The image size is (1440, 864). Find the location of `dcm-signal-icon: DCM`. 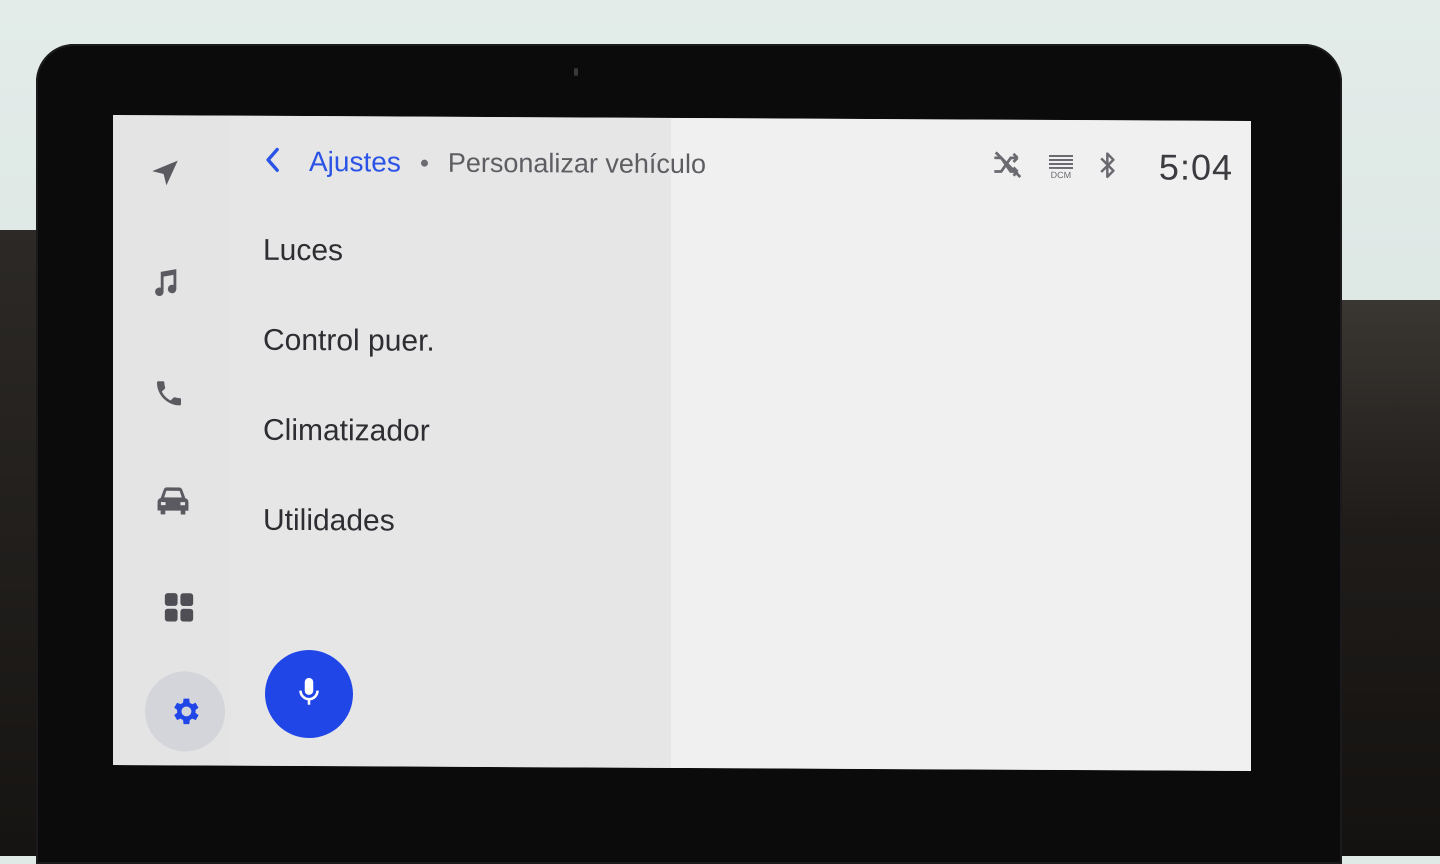

dcm-signal-icon: DCM is located at coordinates (1061, 167).